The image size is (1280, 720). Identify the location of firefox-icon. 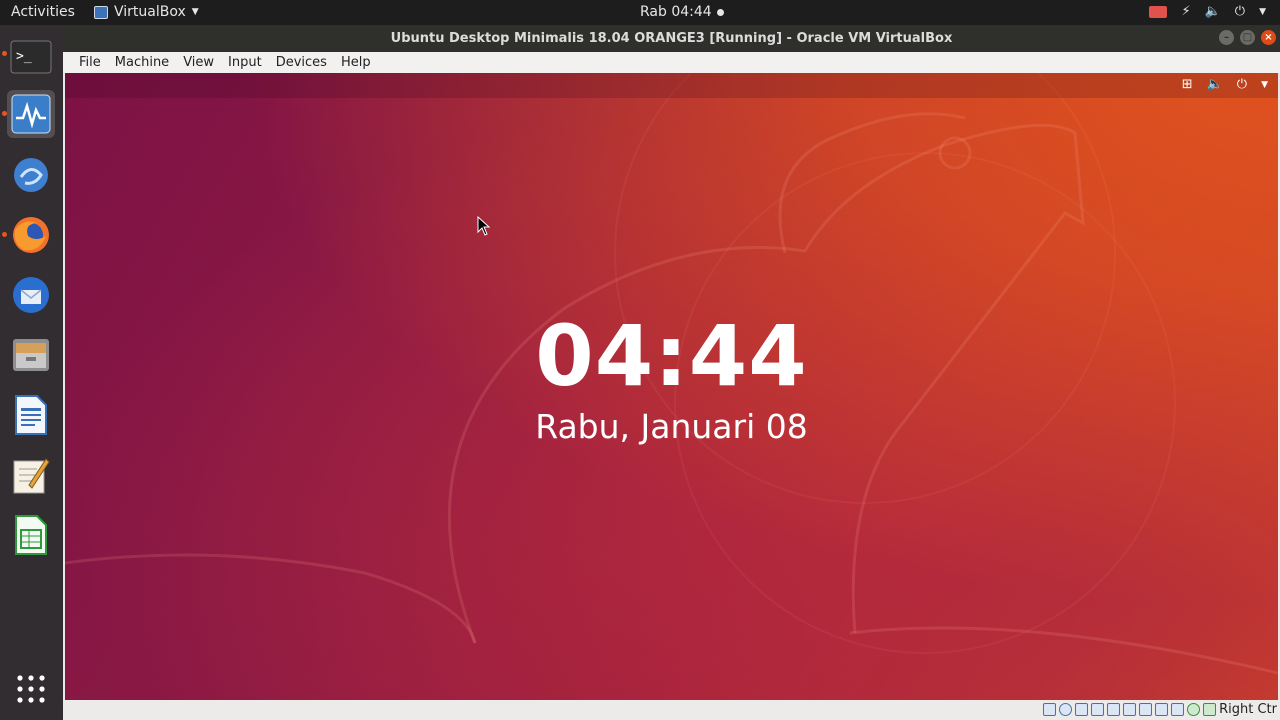
(31, 235).